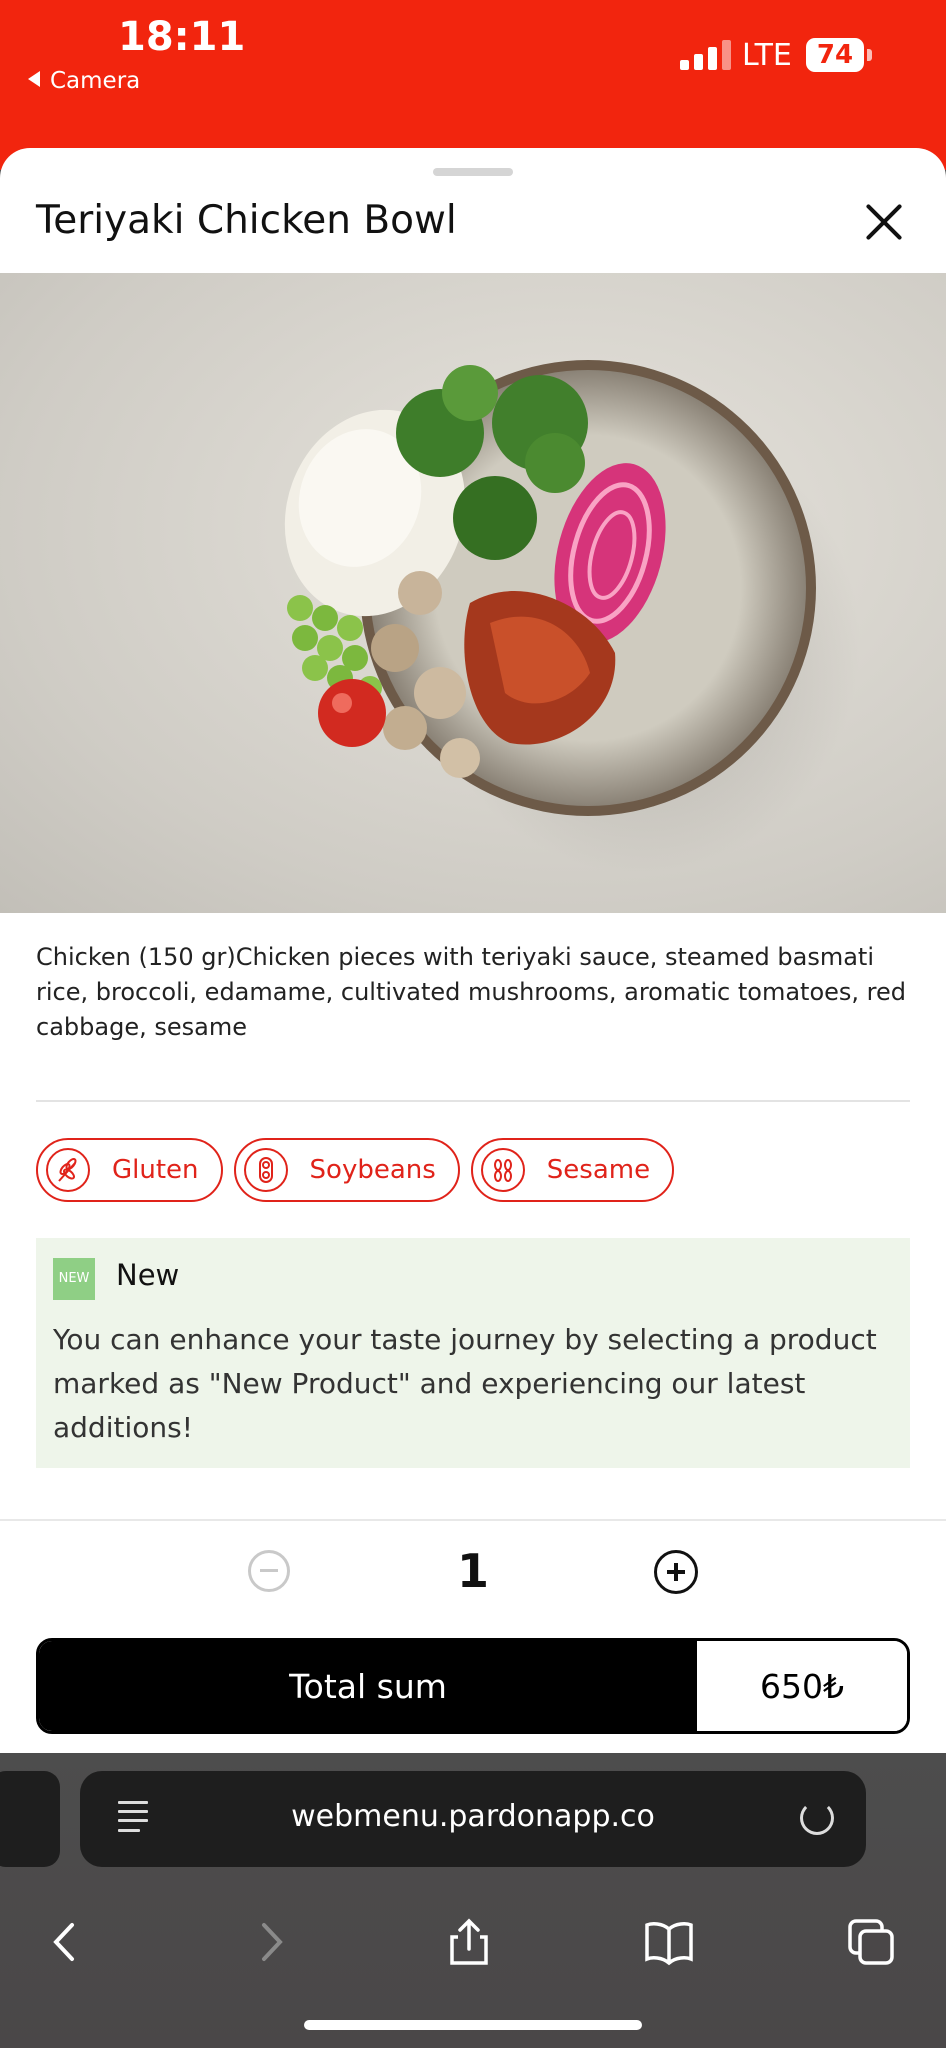  I want to click on previous-tab, so click(30, 1819).